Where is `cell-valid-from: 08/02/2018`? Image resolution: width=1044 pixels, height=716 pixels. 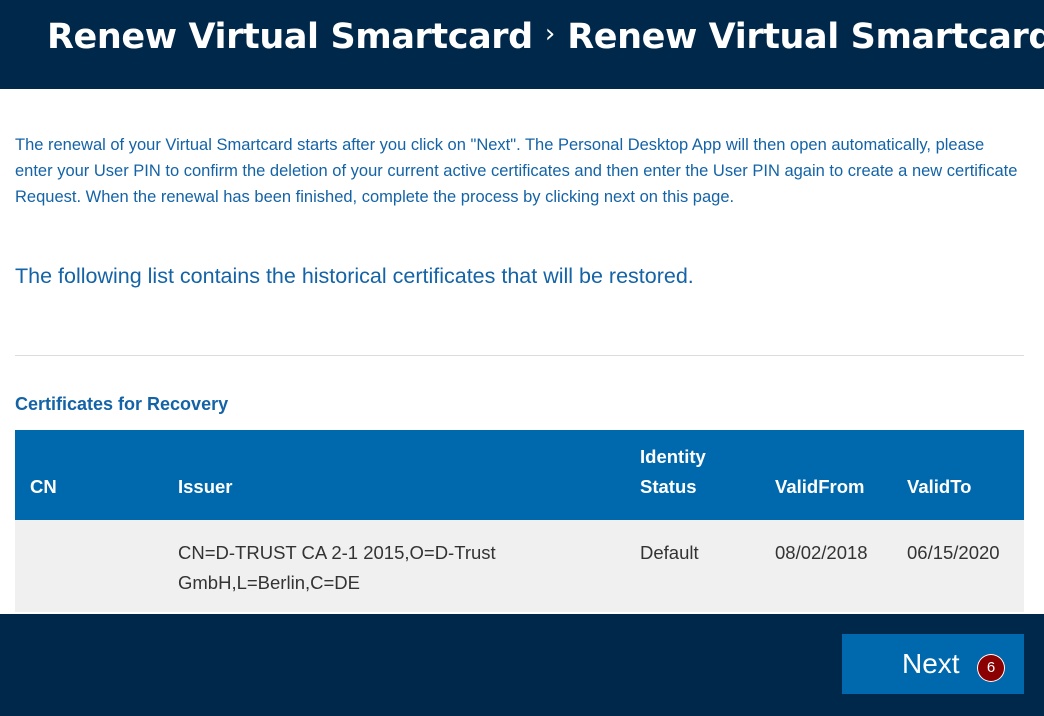 cell-valid-from: 08/02/2018 is located at coordinates (821, 552).